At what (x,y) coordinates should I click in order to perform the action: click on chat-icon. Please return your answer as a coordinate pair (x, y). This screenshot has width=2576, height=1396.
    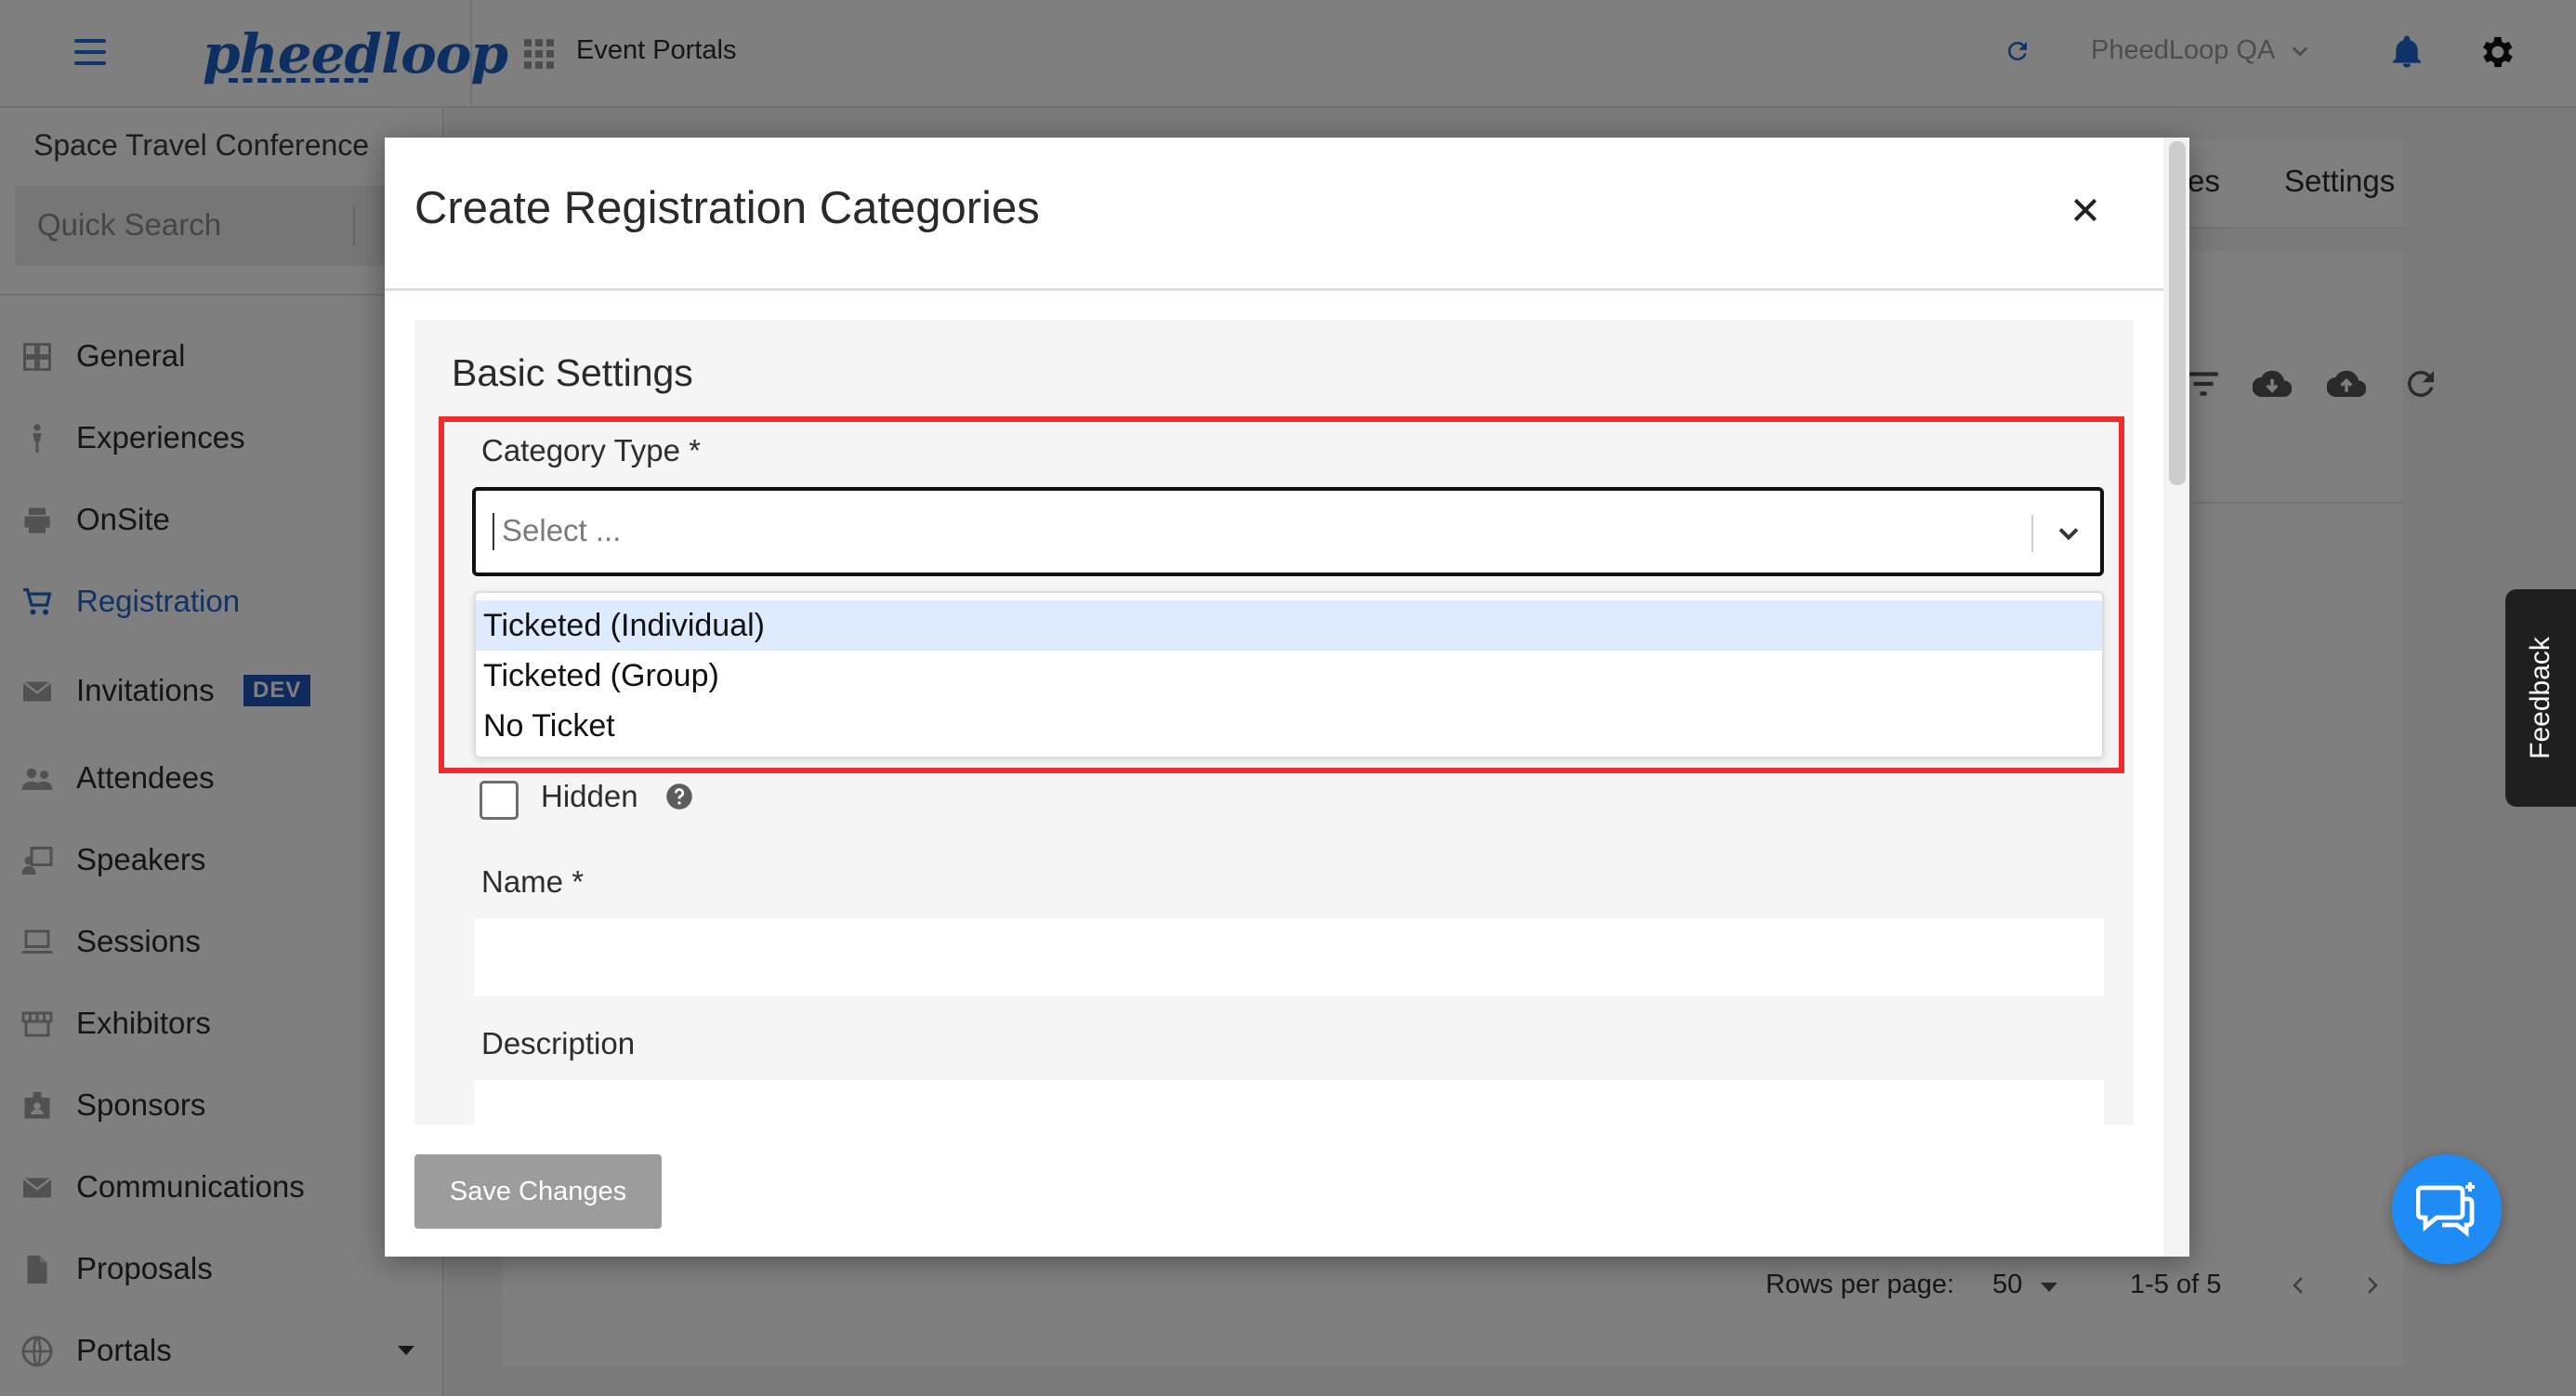
    Looking at the image, I should click on (2445, 1209).